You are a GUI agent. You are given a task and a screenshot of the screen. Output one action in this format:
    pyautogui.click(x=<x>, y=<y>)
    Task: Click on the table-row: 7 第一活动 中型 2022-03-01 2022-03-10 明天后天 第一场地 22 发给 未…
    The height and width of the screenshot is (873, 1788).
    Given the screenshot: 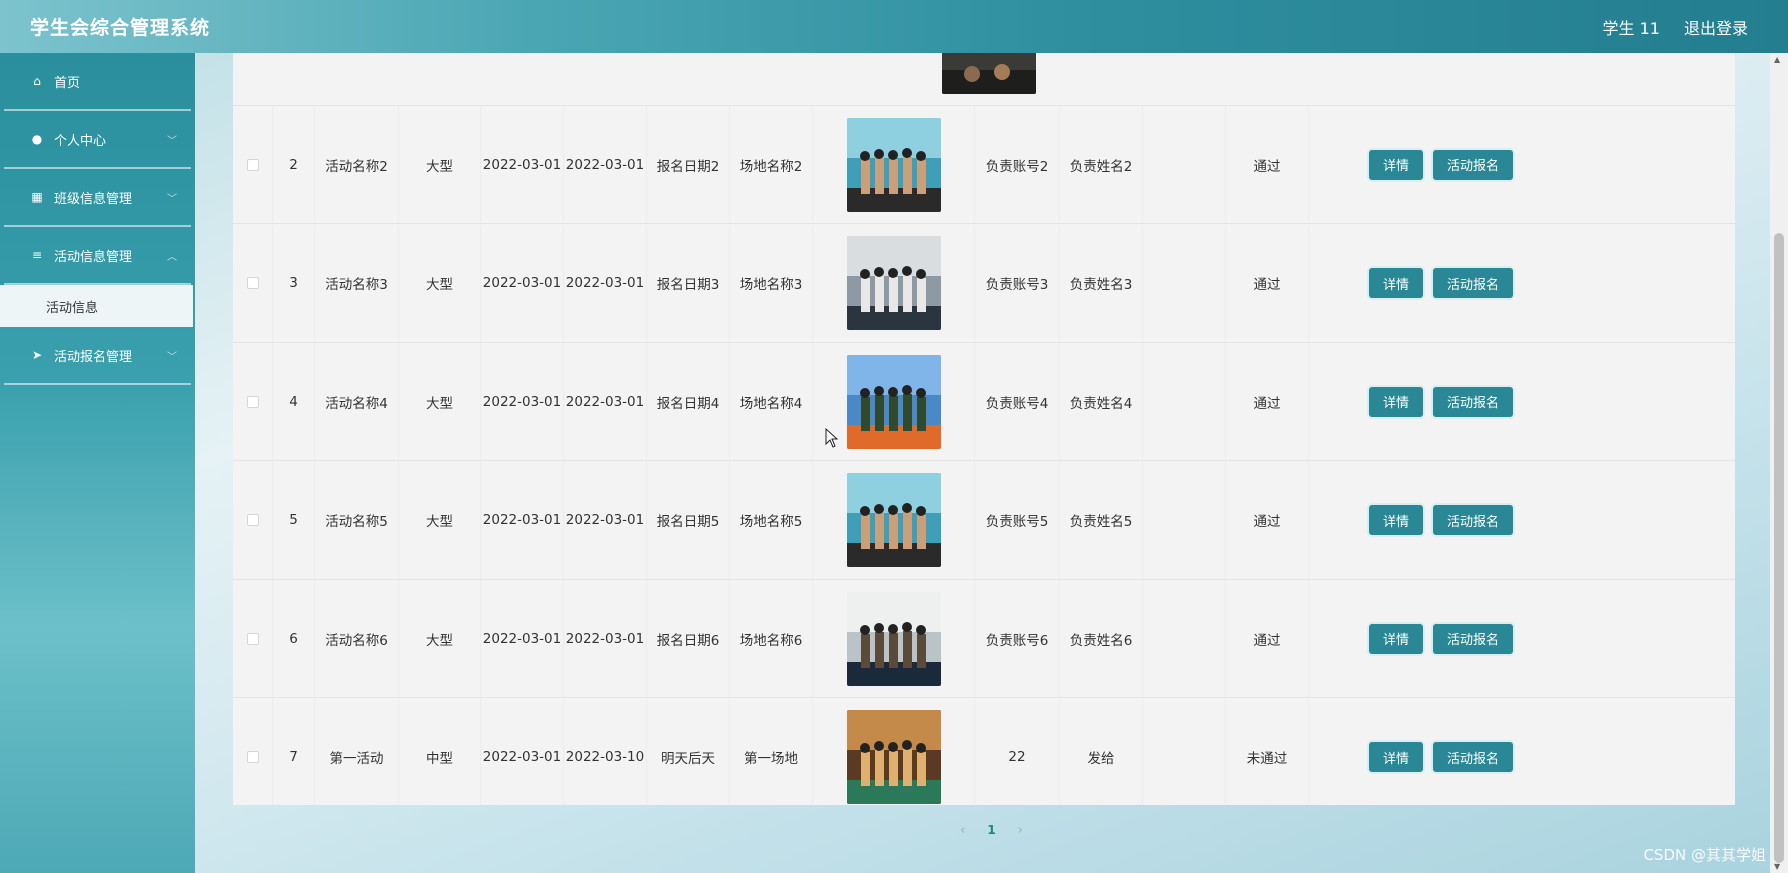 What is the action you would take?
    pyautogui.click(x=984, y=751)
    